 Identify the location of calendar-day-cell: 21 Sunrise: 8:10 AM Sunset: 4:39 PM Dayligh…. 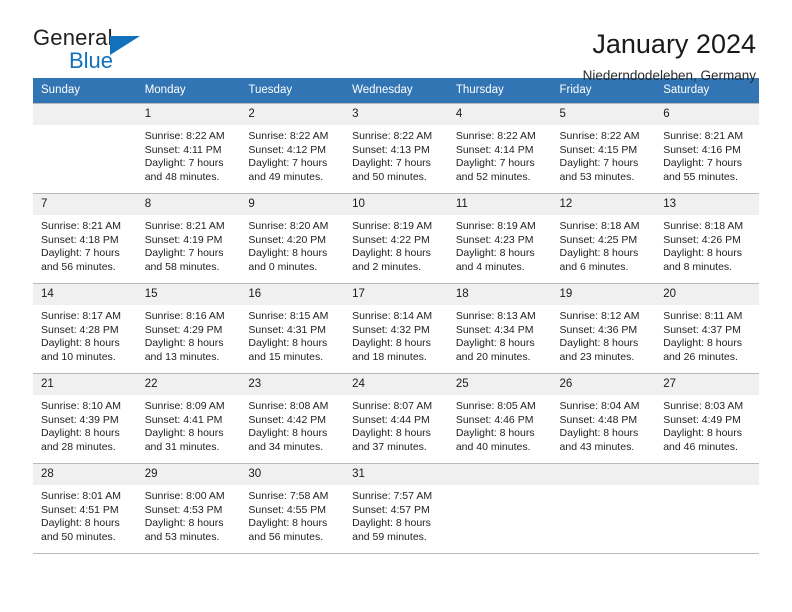
(85, 418).